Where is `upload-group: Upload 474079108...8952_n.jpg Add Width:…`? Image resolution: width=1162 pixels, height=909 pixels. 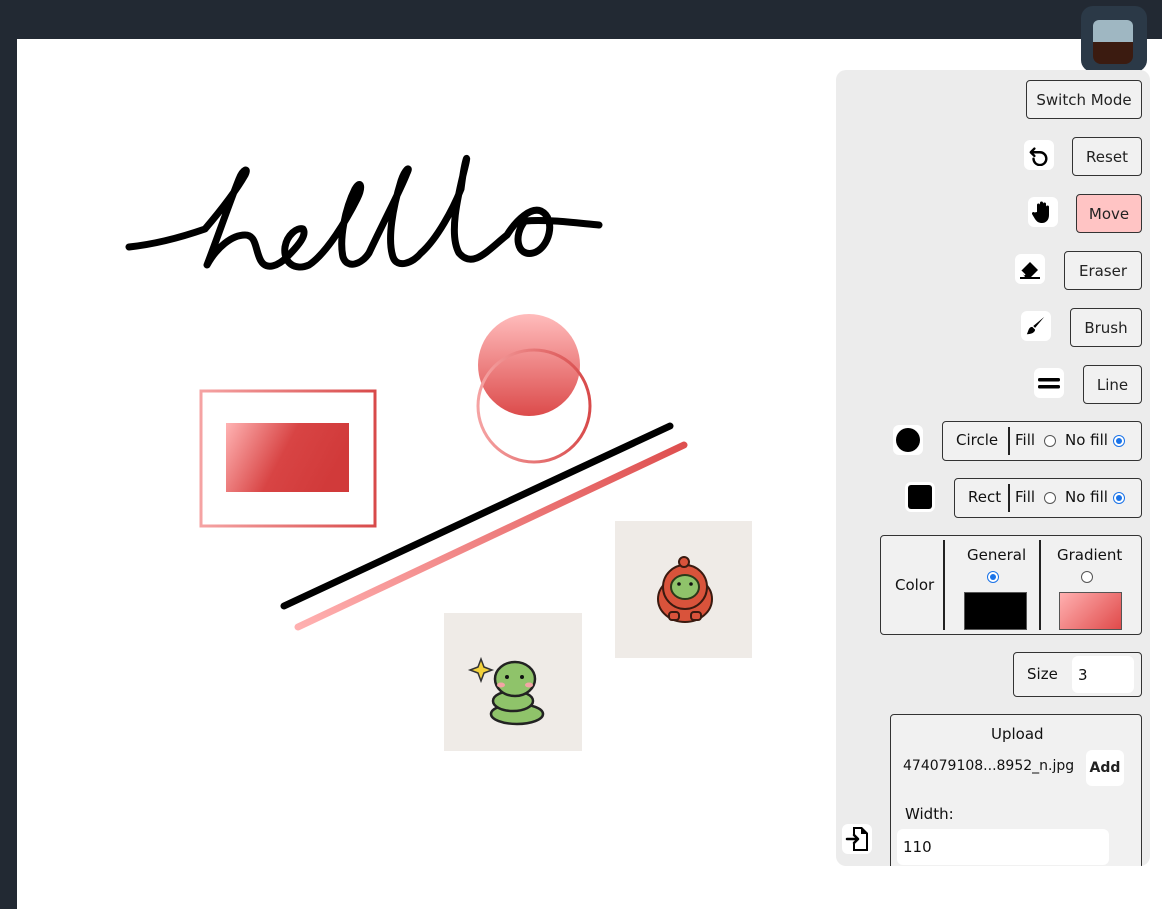
upload-group: Upload 474079108...8952_n.jpg Add Width:… is located at coordinates (1016, 790).